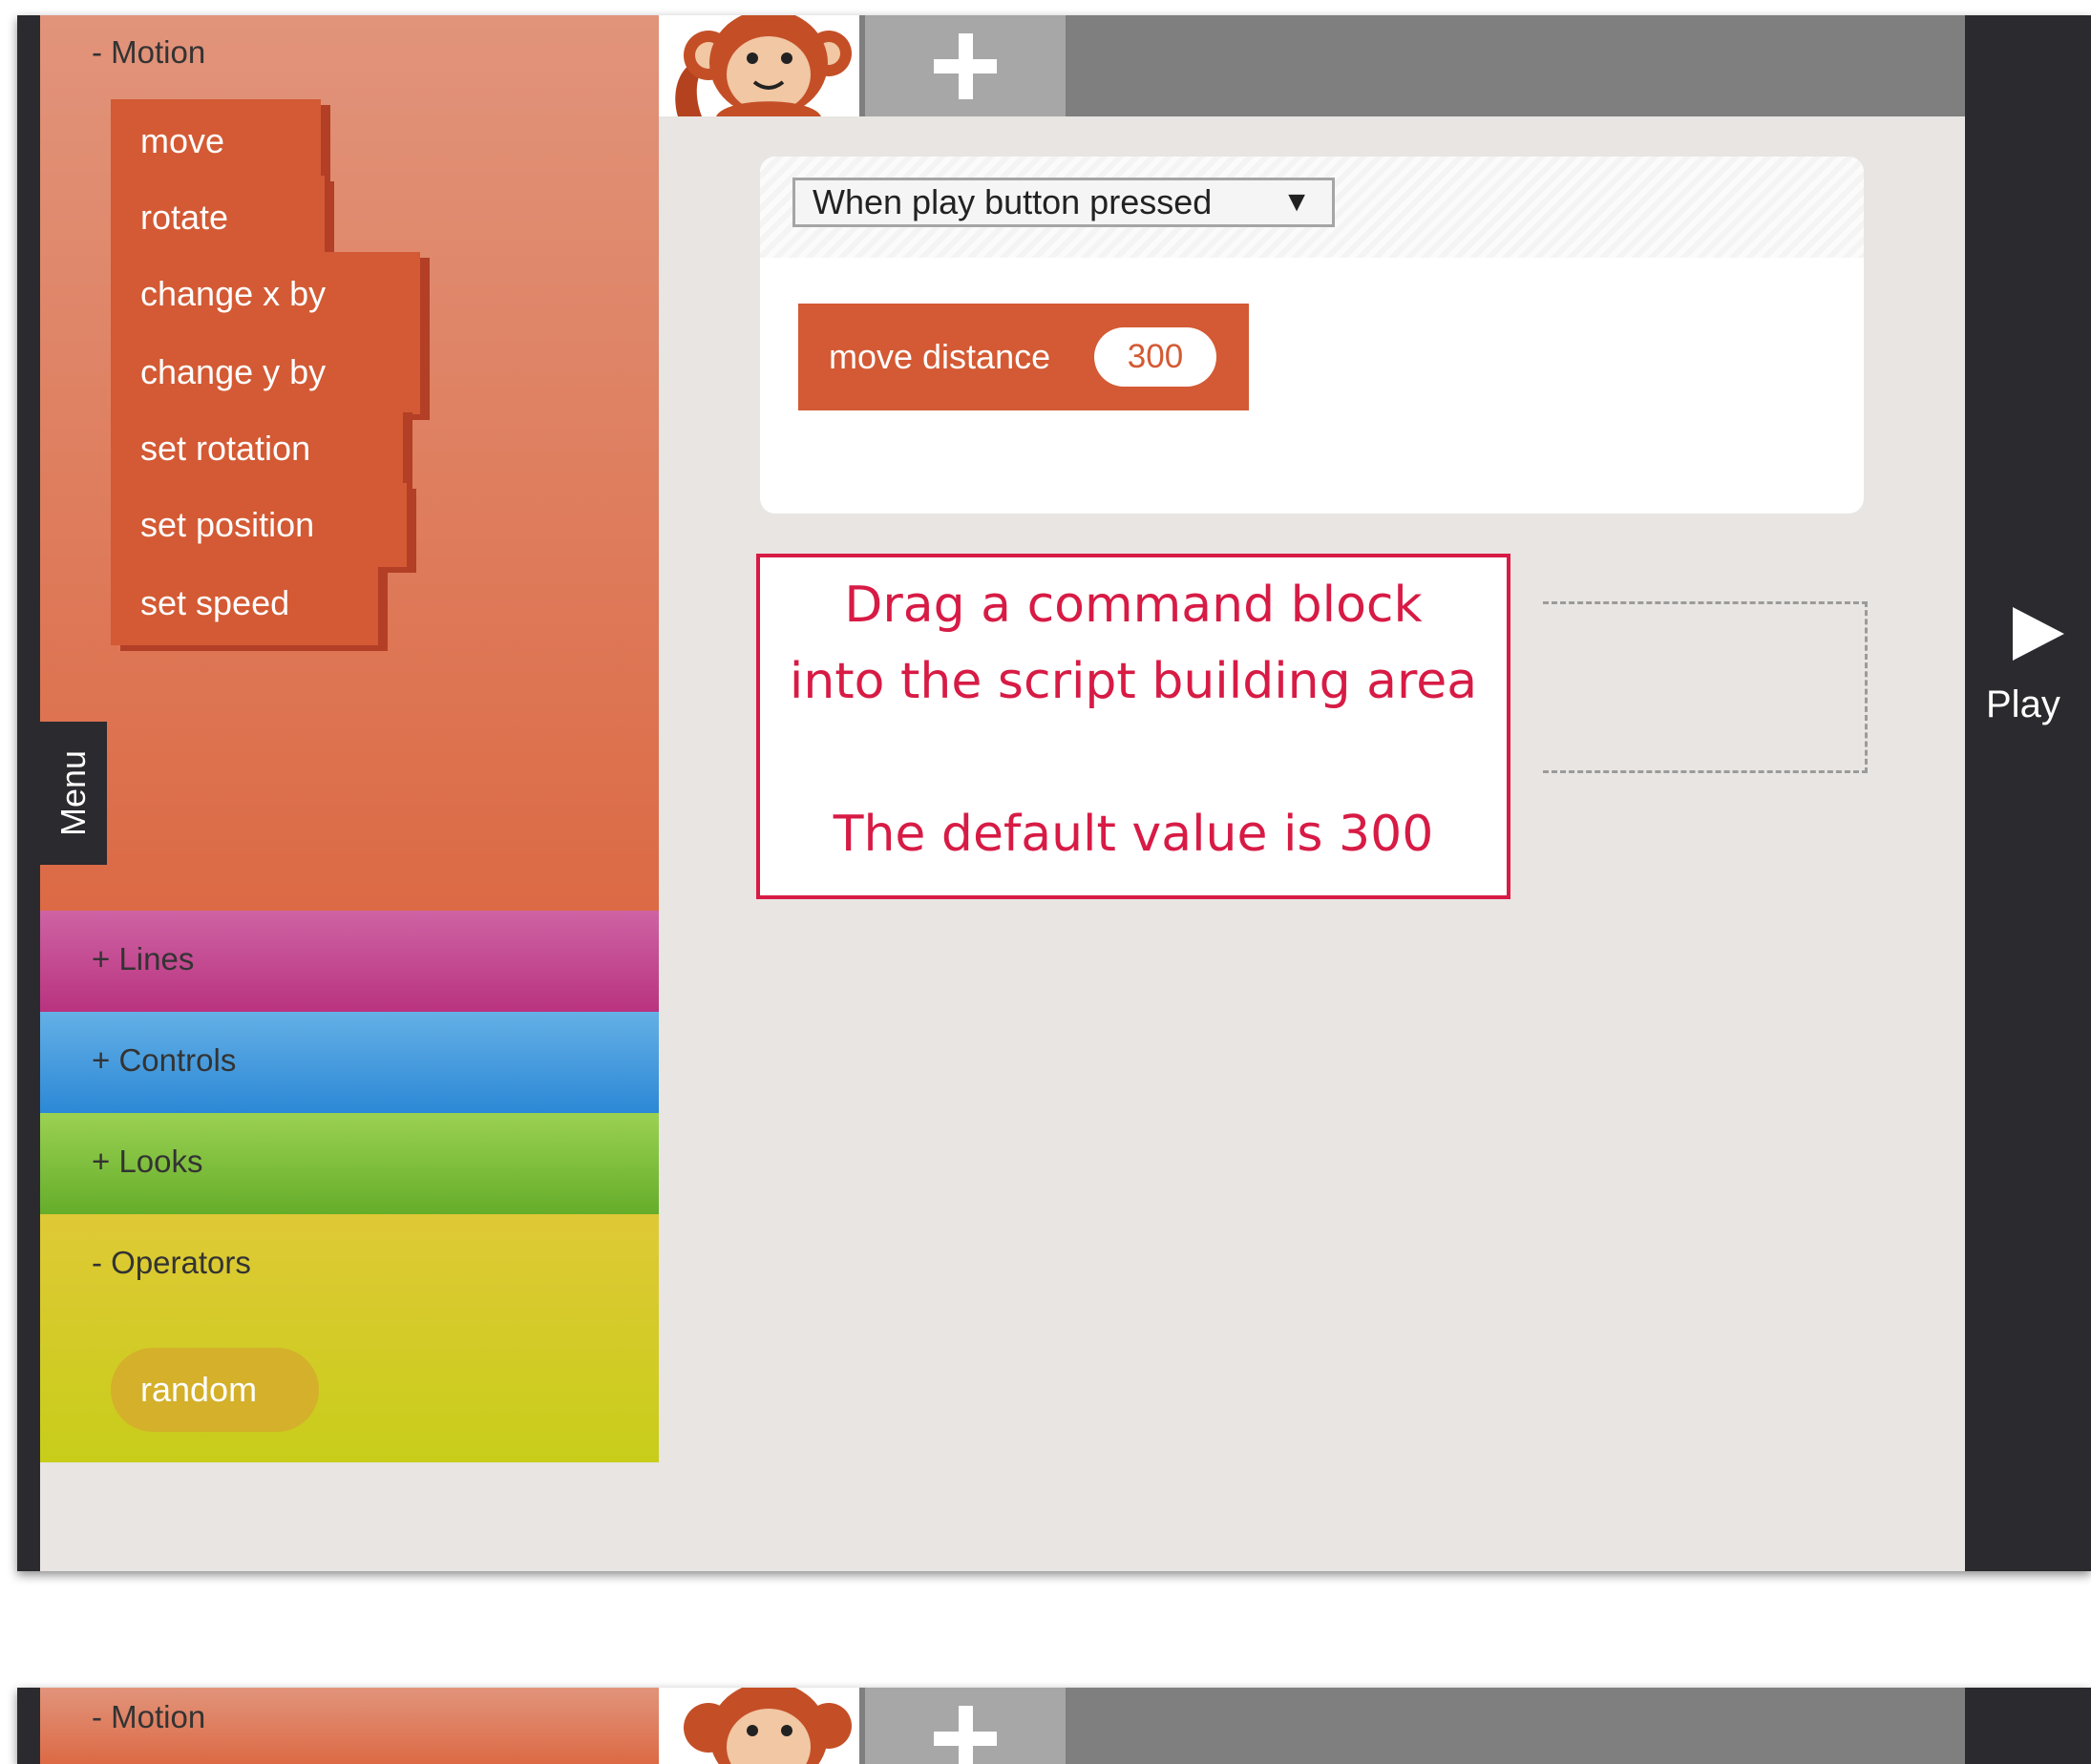  I want to click on menu-tab: Menu, so click(73, 794).